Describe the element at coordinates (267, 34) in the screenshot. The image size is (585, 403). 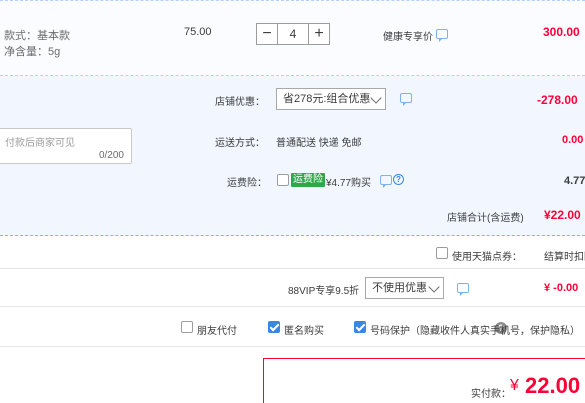
I see `quantity-decrease-button: −` at that location.